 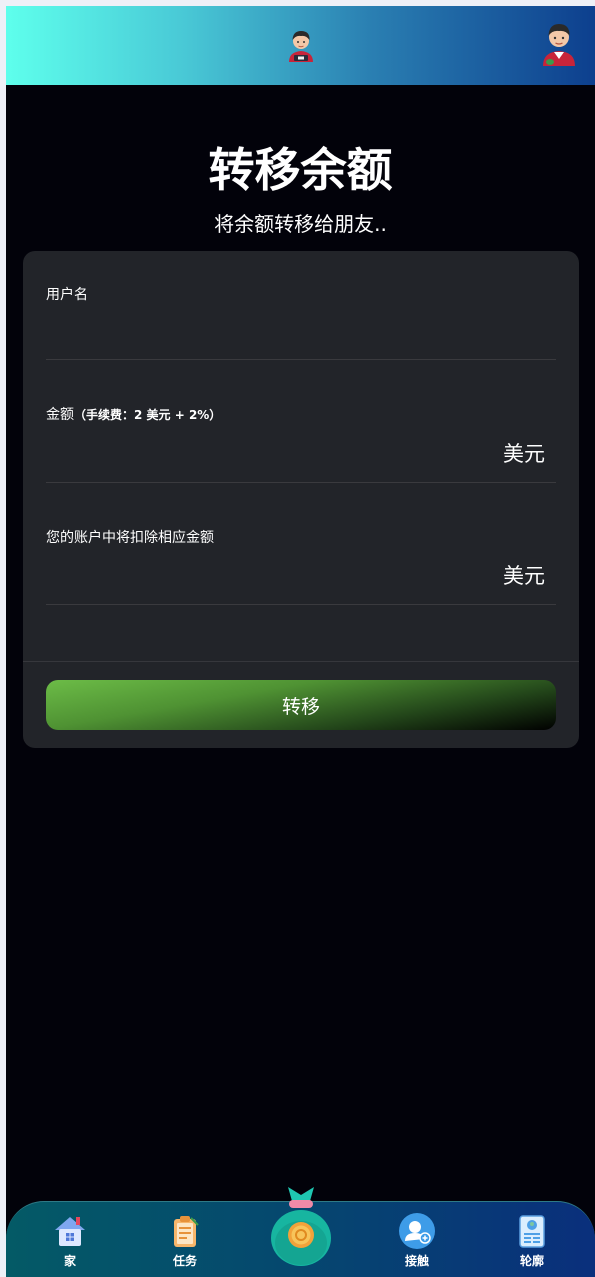 I want to click on header-bar, so click(x=300, y=45).